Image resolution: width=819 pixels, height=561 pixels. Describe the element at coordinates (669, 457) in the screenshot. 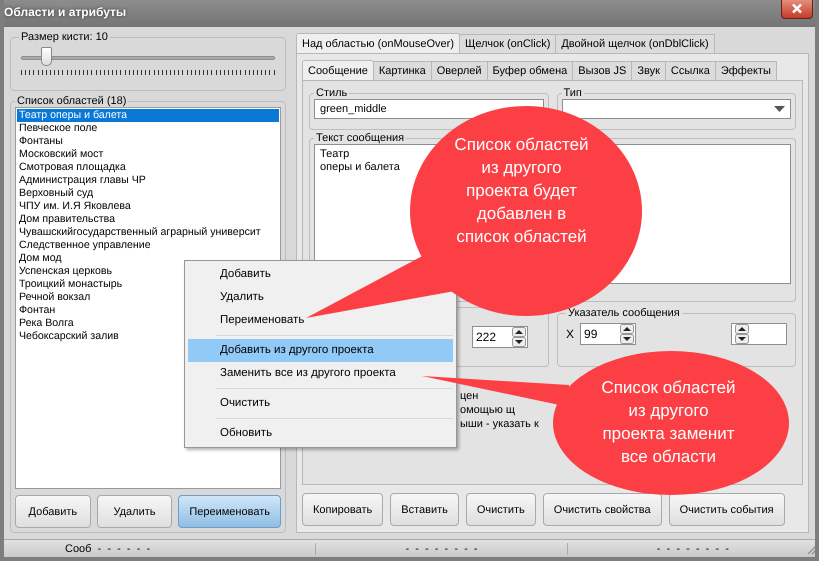

I see `callout-text-line: все области` at that location.